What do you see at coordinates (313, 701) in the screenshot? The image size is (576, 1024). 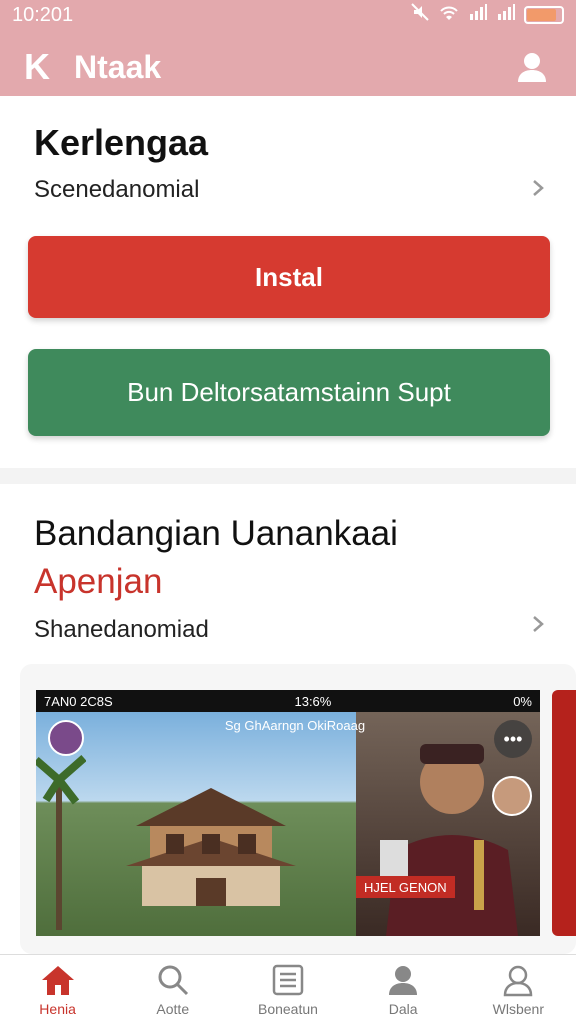 I see `thumb-status-mid: 13:6%` at bounding box center [313, 701].